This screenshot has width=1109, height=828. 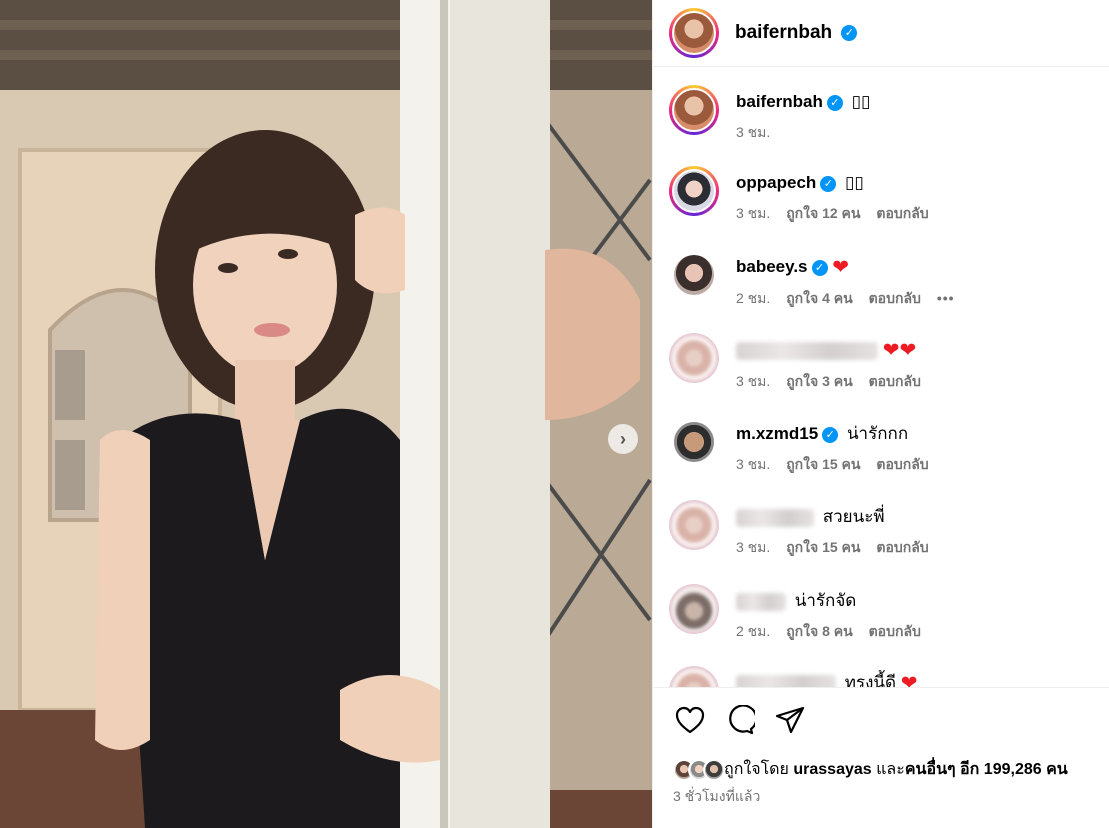 What do you see at coordinates (779, 101) in the screenshot?
I see `comment-username: baifernbah` at bounding box center [779, 101].